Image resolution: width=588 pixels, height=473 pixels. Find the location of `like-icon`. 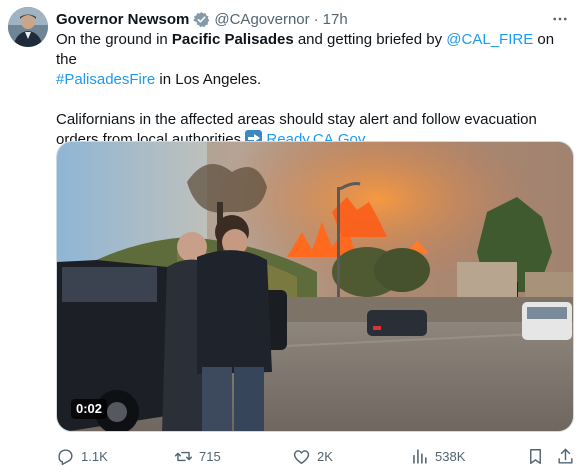

like-icon is located at coordinates (301, 456).